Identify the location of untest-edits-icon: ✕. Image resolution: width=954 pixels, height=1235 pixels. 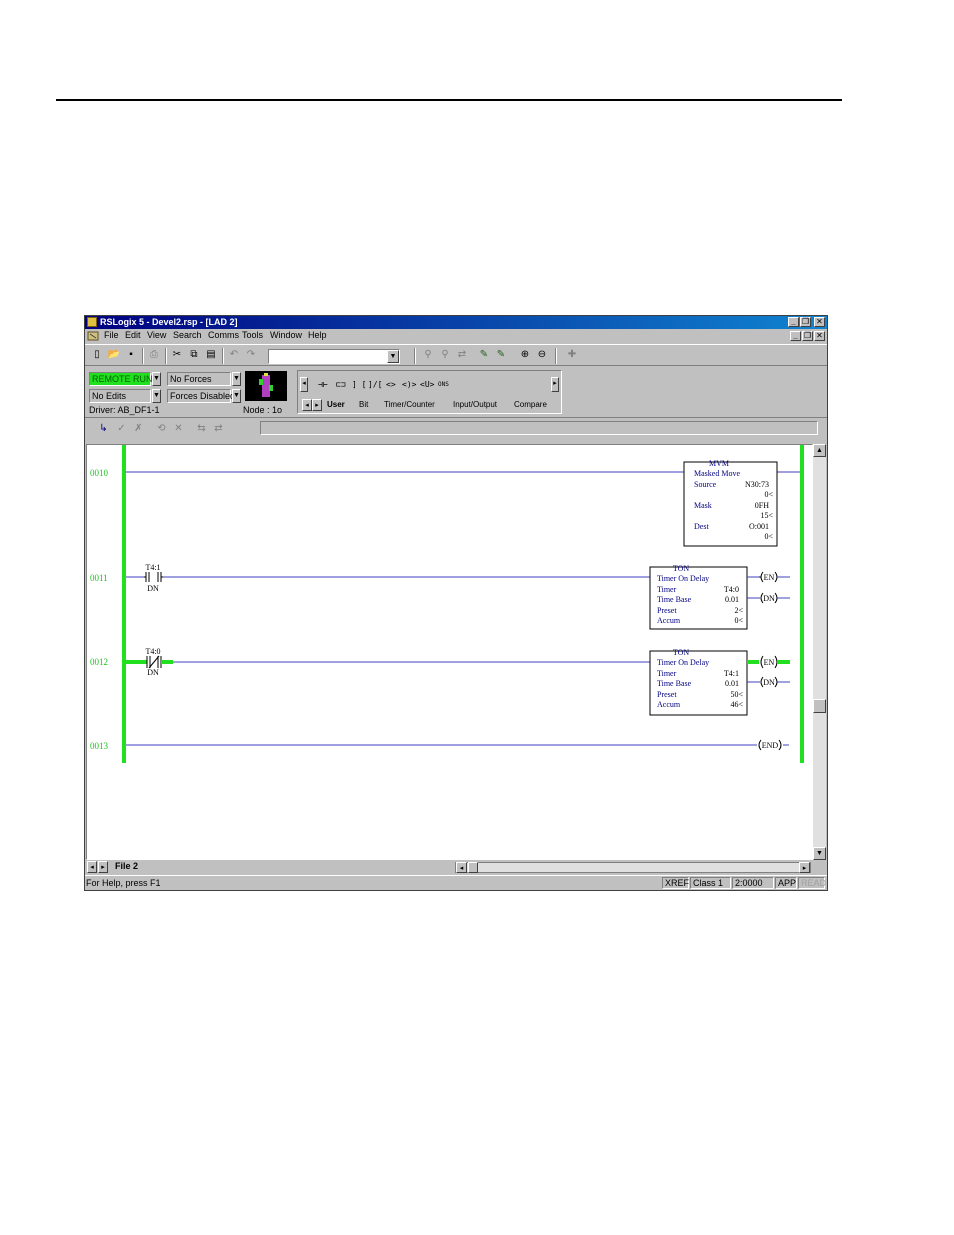
(178, 428).